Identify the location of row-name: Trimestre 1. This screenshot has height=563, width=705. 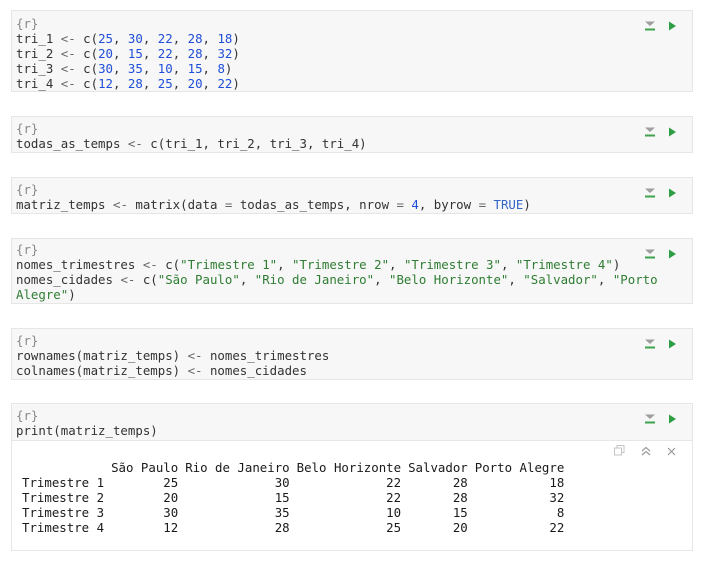
(63, 482).